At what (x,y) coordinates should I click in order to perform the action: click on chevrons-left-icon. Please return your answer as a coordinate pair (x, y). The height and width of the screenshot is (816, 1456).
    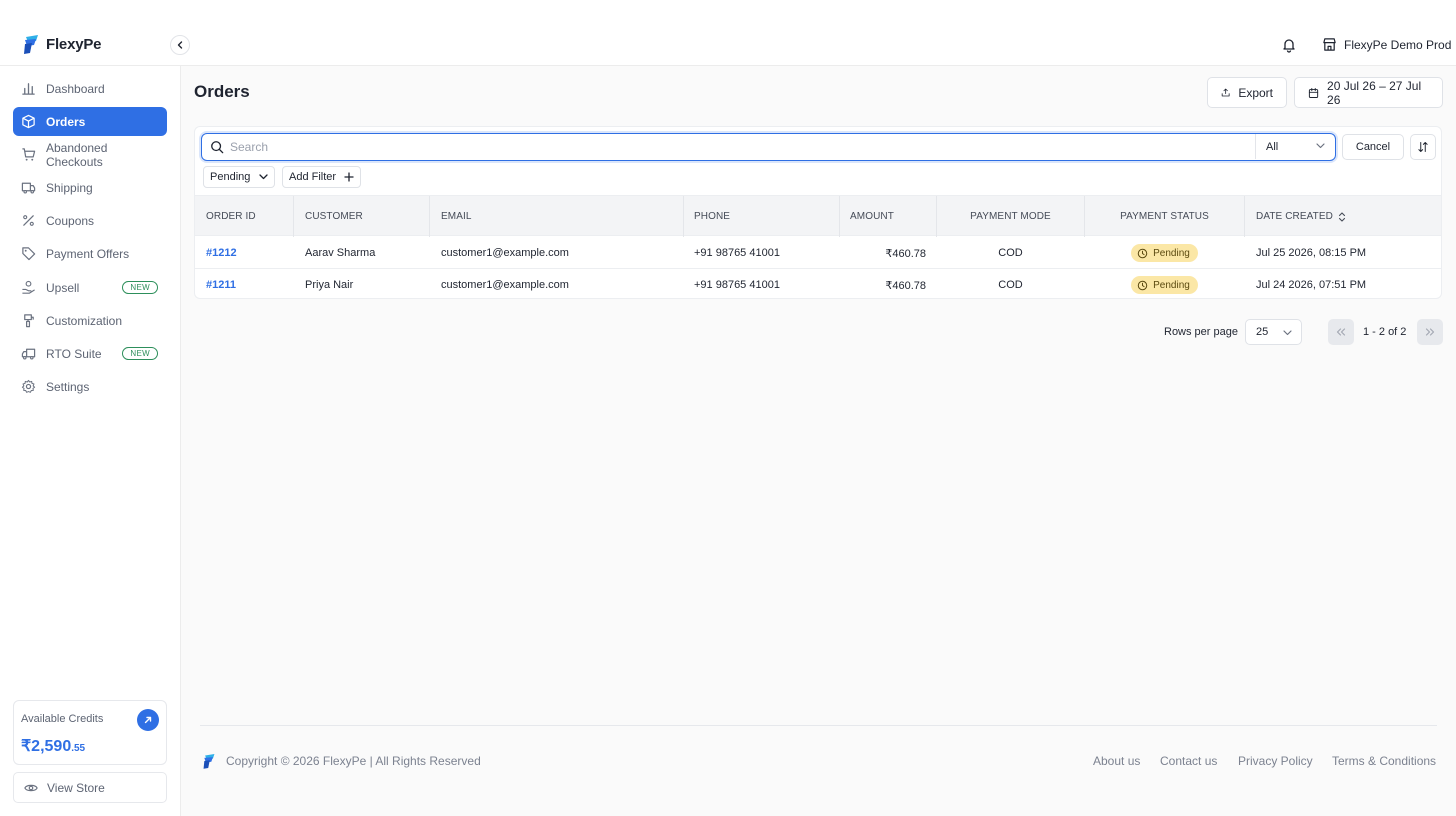
    Looking at the image, I should click on (1341, 332).